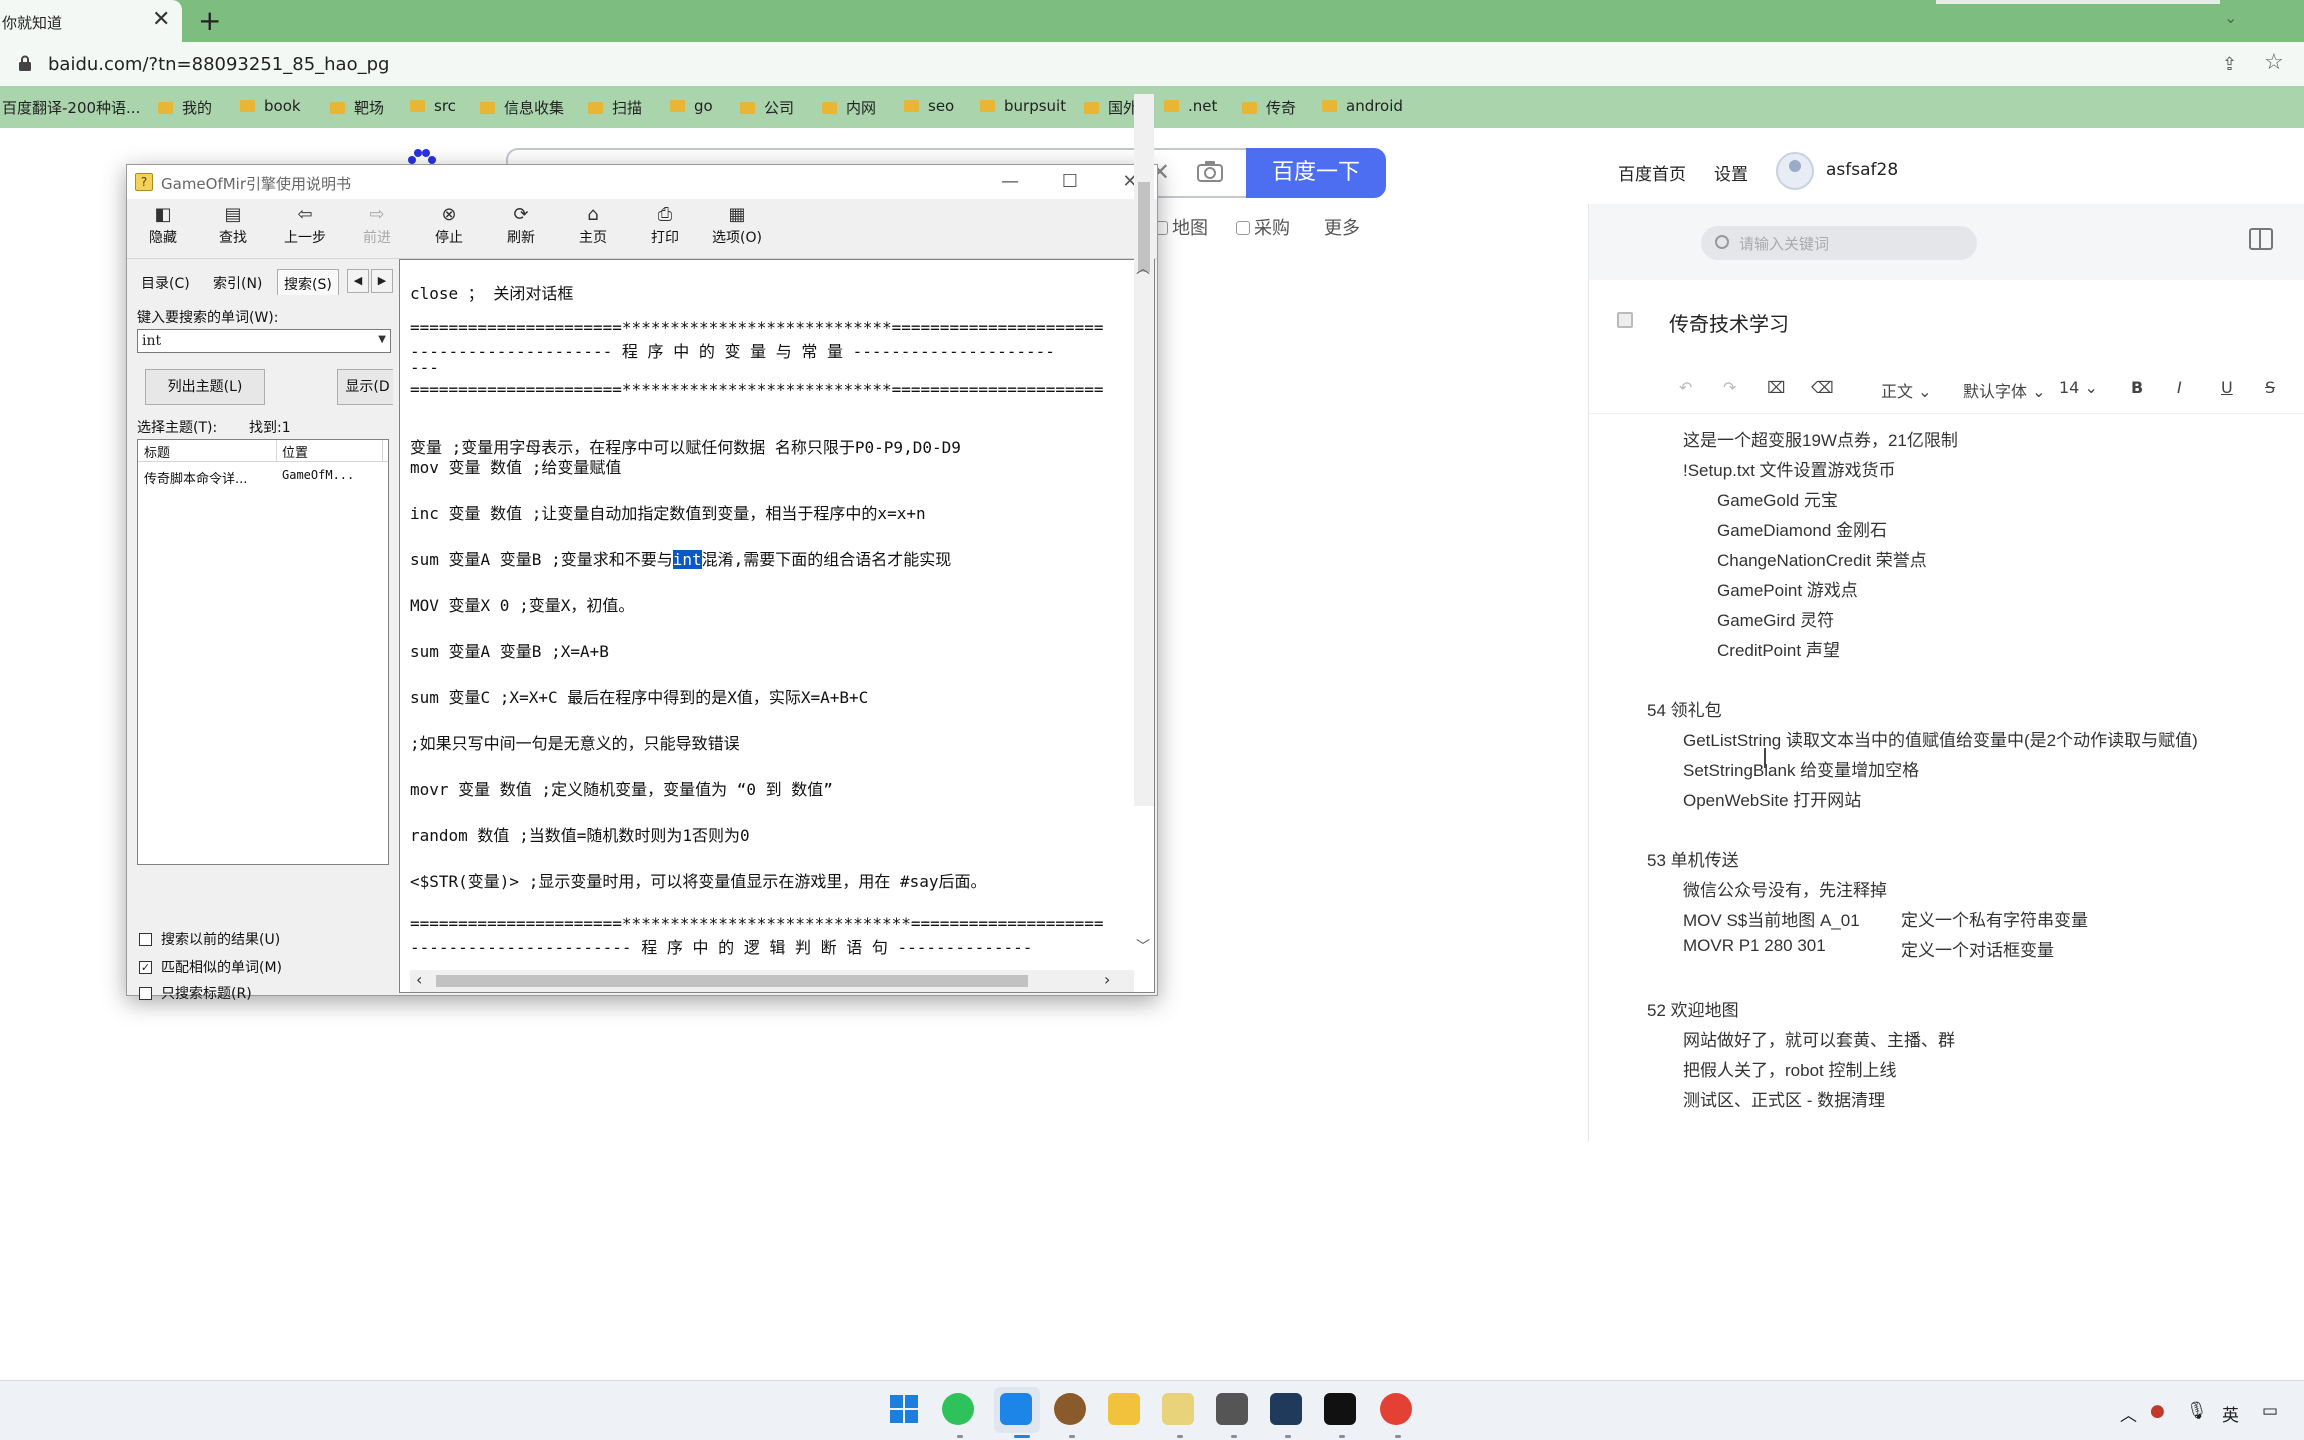  What do you see at coordinates (1107, 979) in the screenshot?
I see `scroll-right-icon: ›` at bounding box center [1107, 979].